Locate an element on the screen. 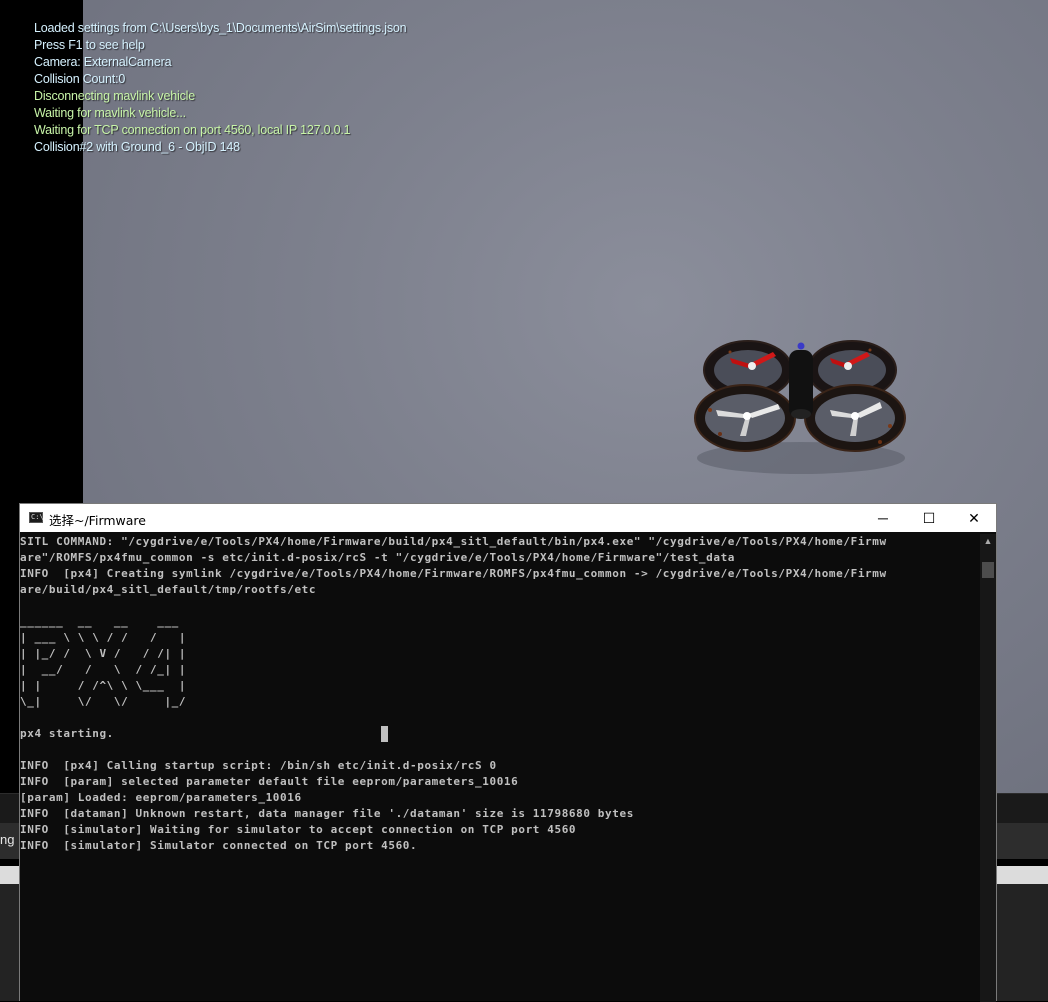 The width and height of the screenshot is (1048, 1002). window-title: 选择~/Firmware is located at coordinates (97, 520).